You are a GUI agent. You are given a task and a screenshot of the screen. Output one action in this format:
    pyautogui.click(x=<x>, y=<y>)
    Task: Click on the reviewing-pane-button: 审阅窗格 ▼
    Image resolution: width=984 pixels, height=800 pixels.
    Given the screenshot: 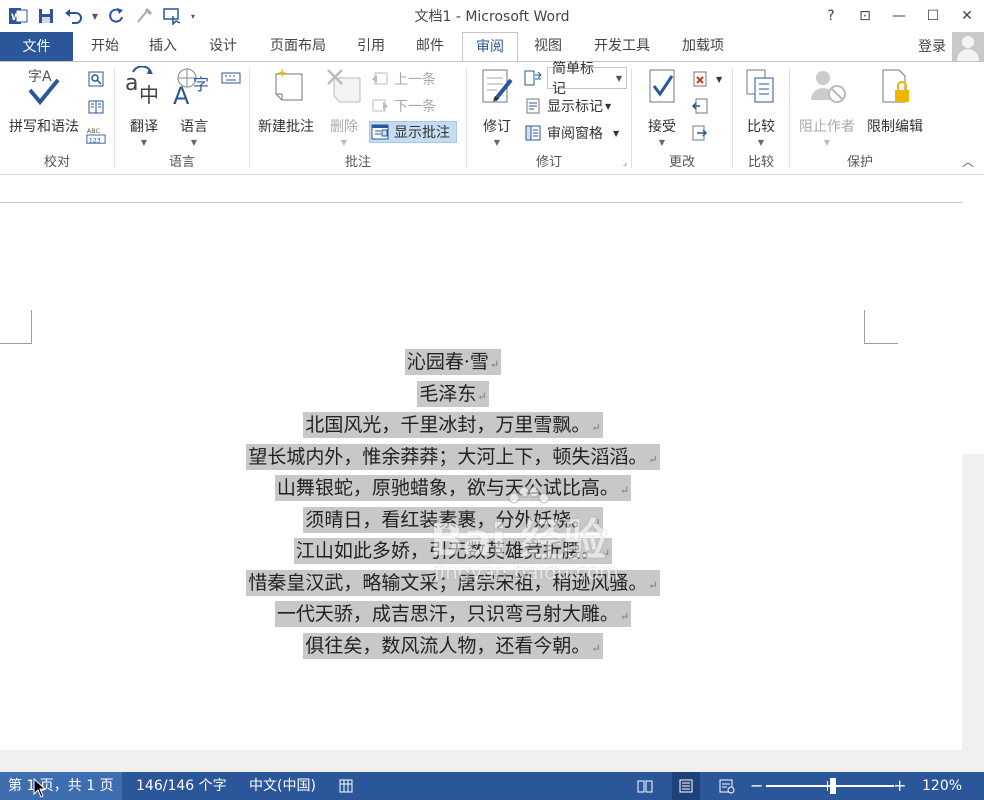 What is the action you would take?
    pyautogui.click(x=571, y=133)
    